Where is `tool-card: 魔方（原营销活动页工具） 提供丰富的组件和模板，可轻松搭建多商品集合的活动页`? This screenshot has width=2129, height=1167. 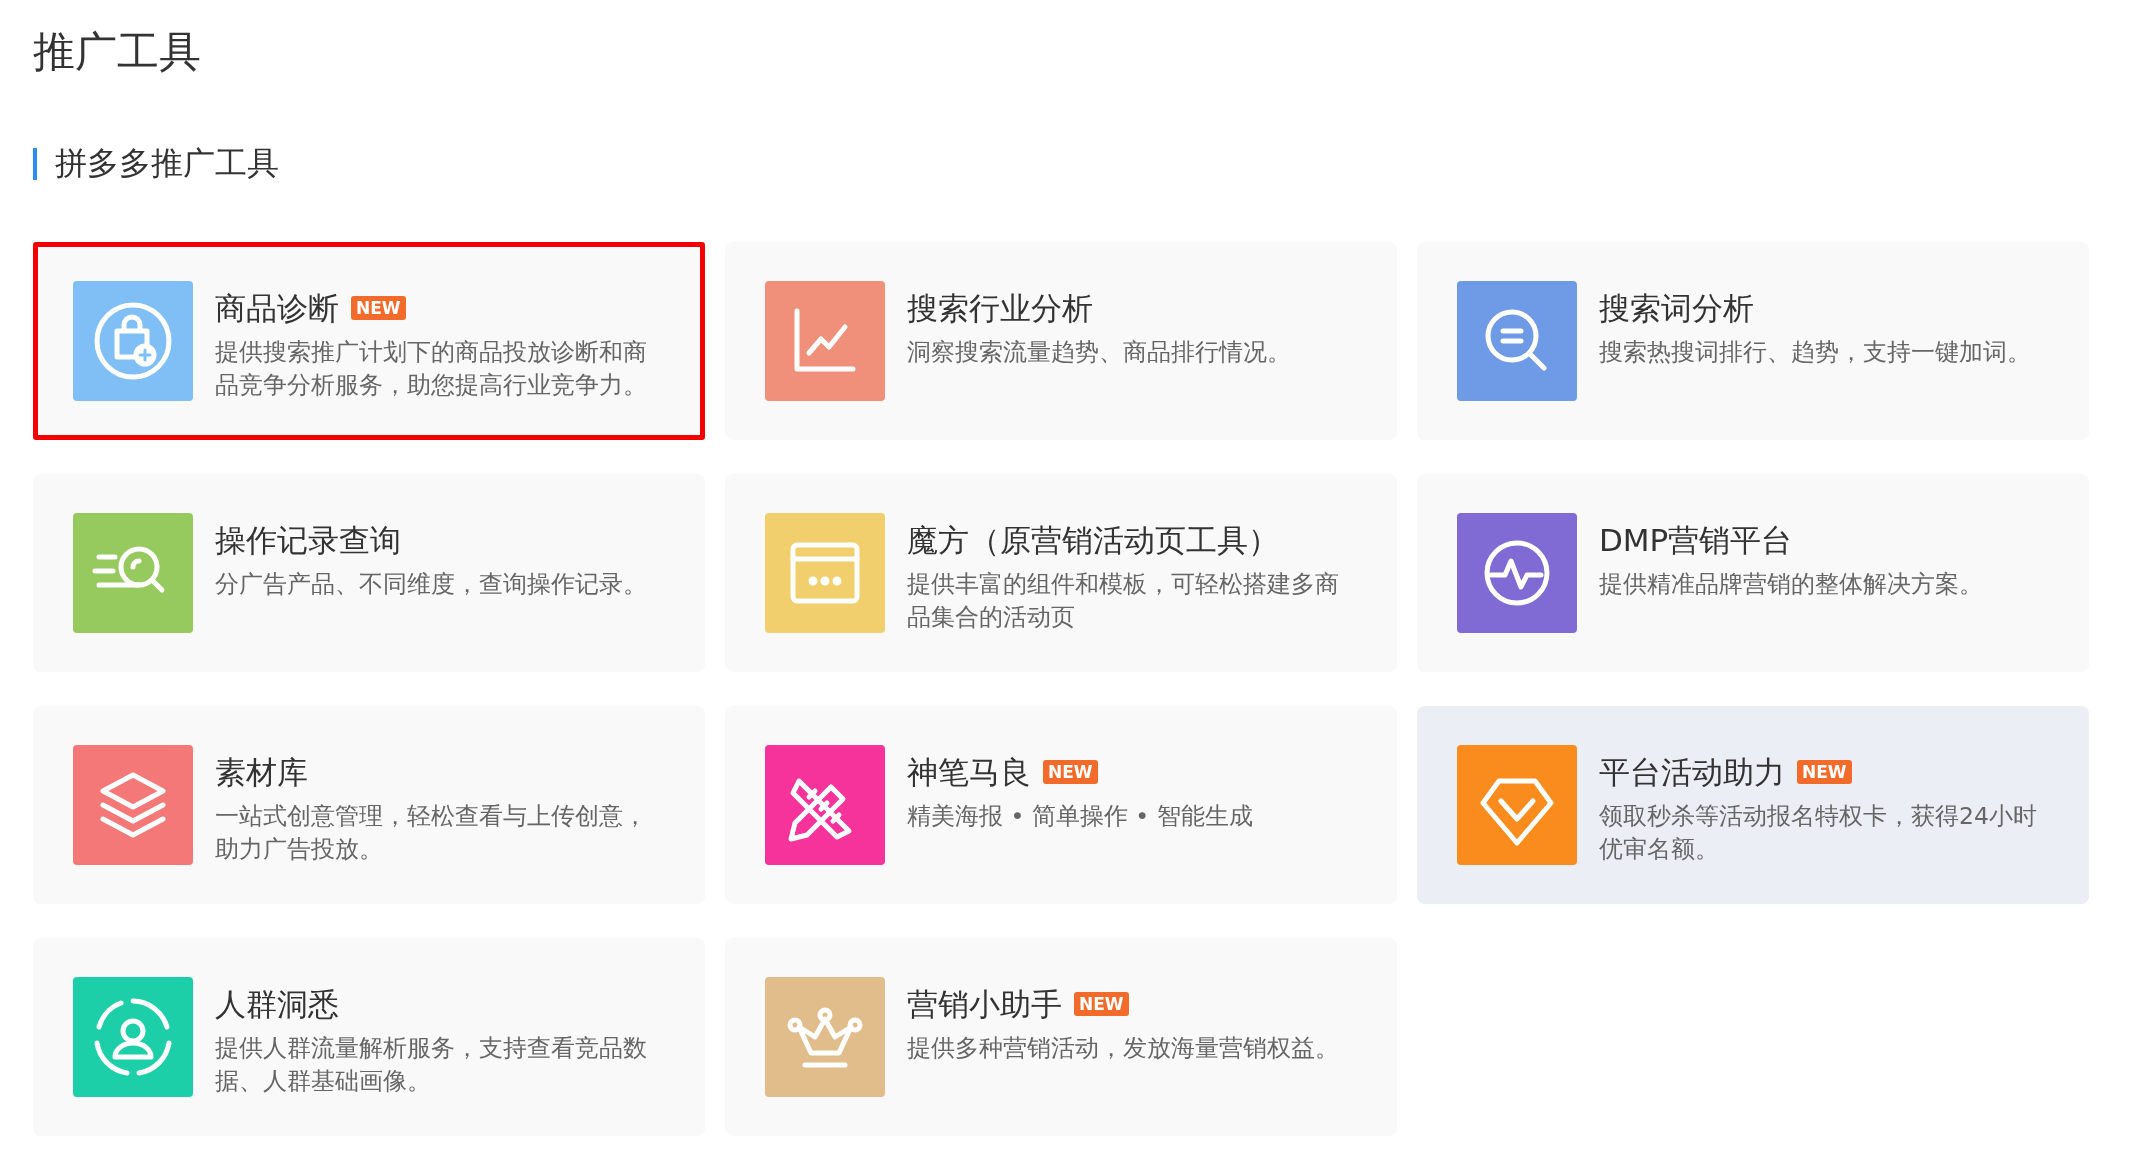 tool-card: 魔方（原营销活动页工具） 提供丰富的组件和模板，可轻松搭建多商品集合的活动页 is located at coordinates (1061, 573).